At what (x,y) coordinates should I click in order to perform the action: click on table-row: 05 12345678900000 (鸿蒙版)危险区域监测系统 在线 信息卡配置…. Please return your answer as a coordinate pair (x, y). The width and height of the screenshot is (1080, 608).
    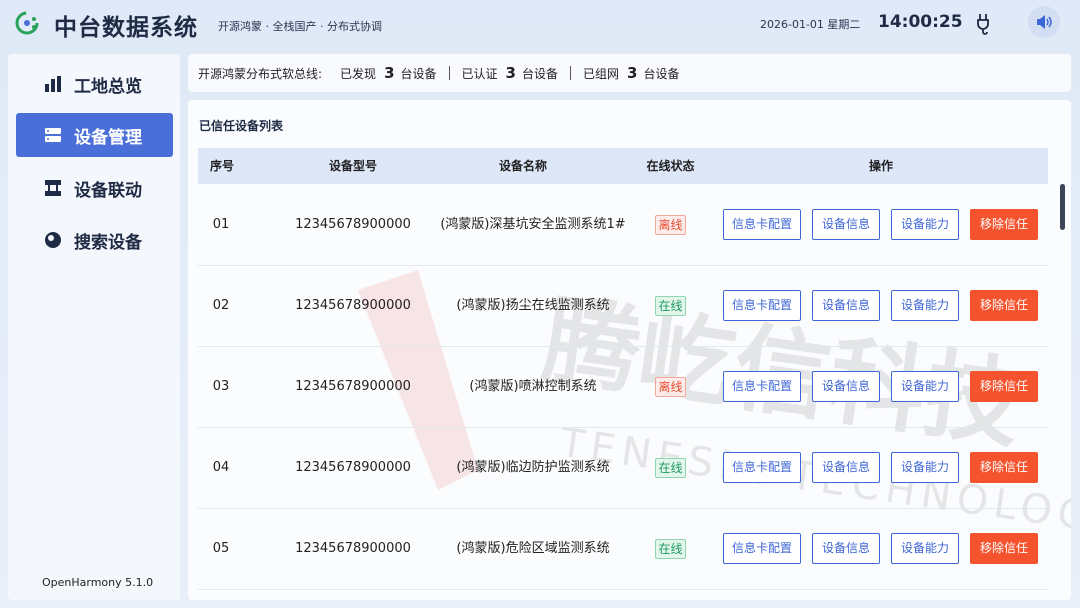
    Looking at the image, I should click on (623, 549).